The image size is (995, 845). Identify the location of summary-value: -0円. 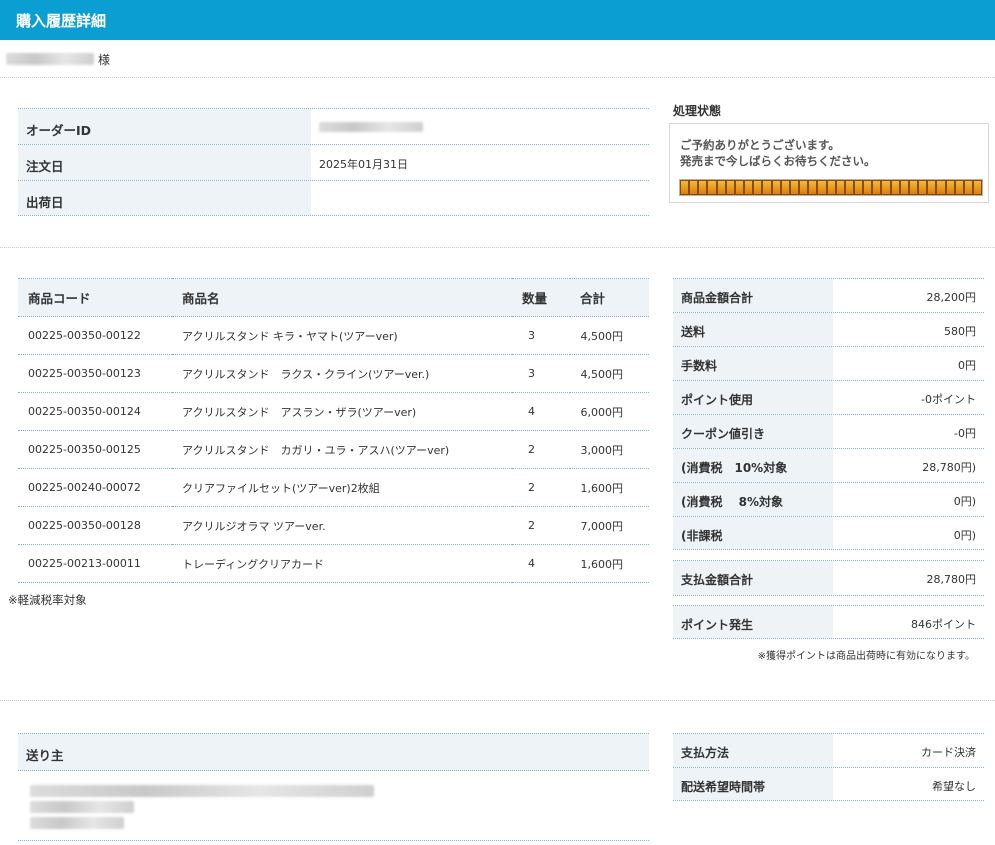
(965, 433).